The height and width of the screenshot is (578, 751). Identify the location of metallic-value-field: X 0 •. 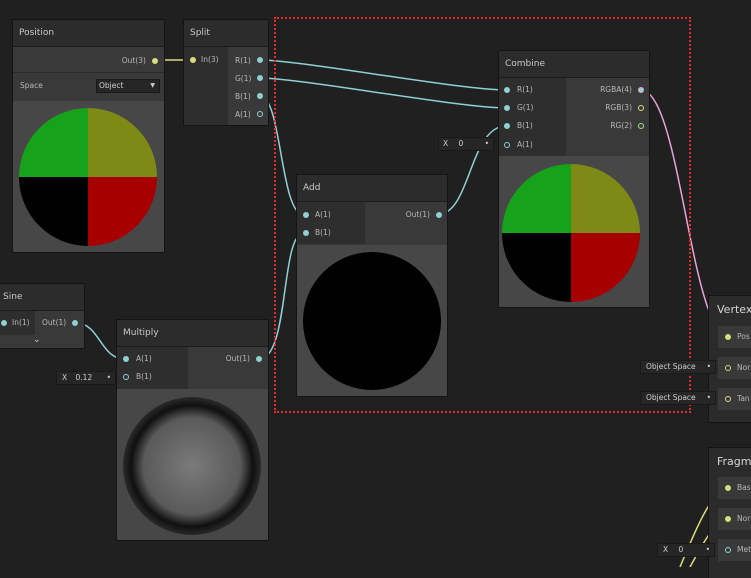
(686, 550).